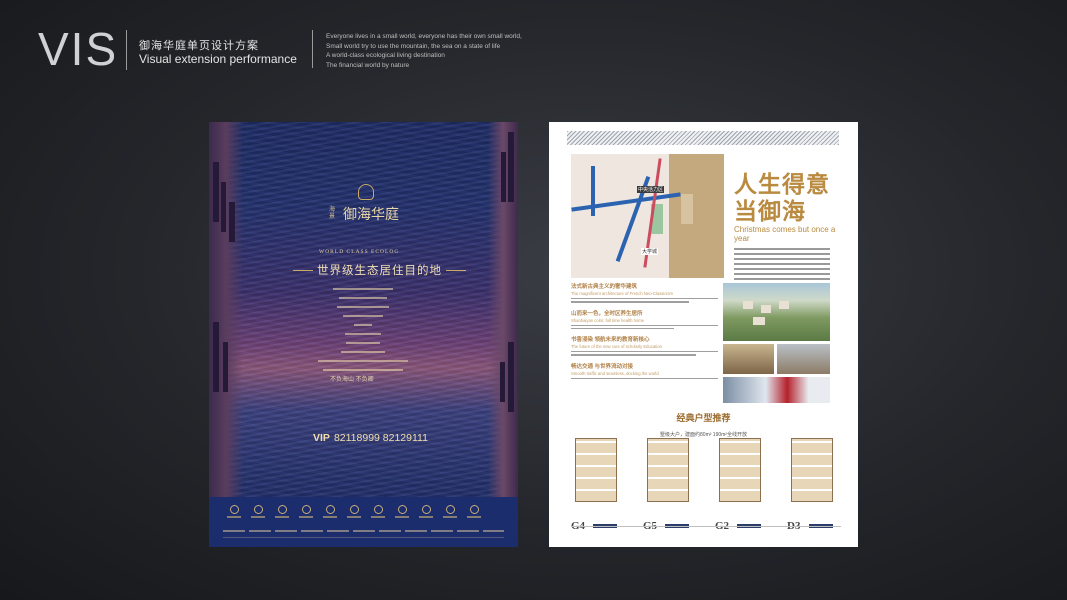 The width and height of the screenshot is (1067, 600). Describe the element at coordinates (703, 435) in the screenshot. I see `floorplan-description: 墅级大户，建面约80m² 190m²全线开放` at that location.